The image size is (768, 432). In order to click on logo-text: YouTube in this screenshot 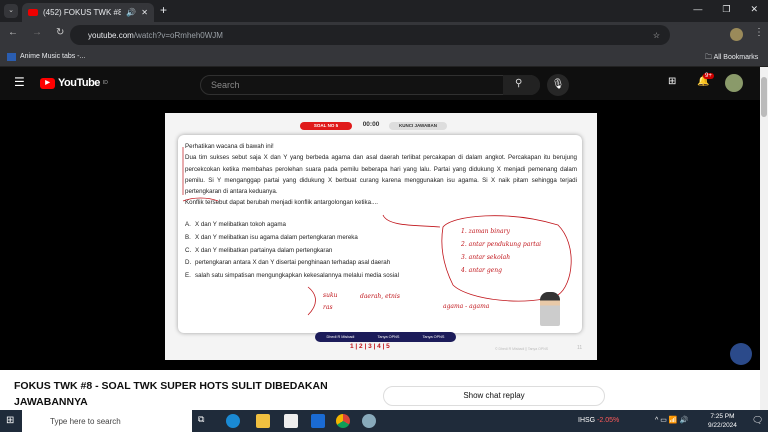, I will do `click(79, 83)`.